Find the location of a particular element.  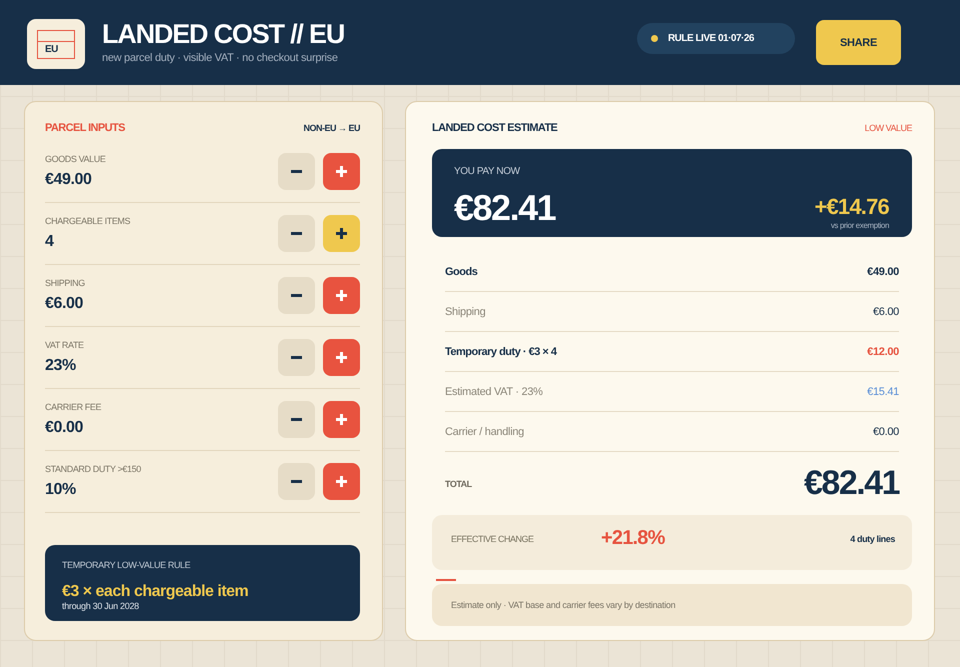

cost-value: €15.41 is located at coordinates (883, 392).